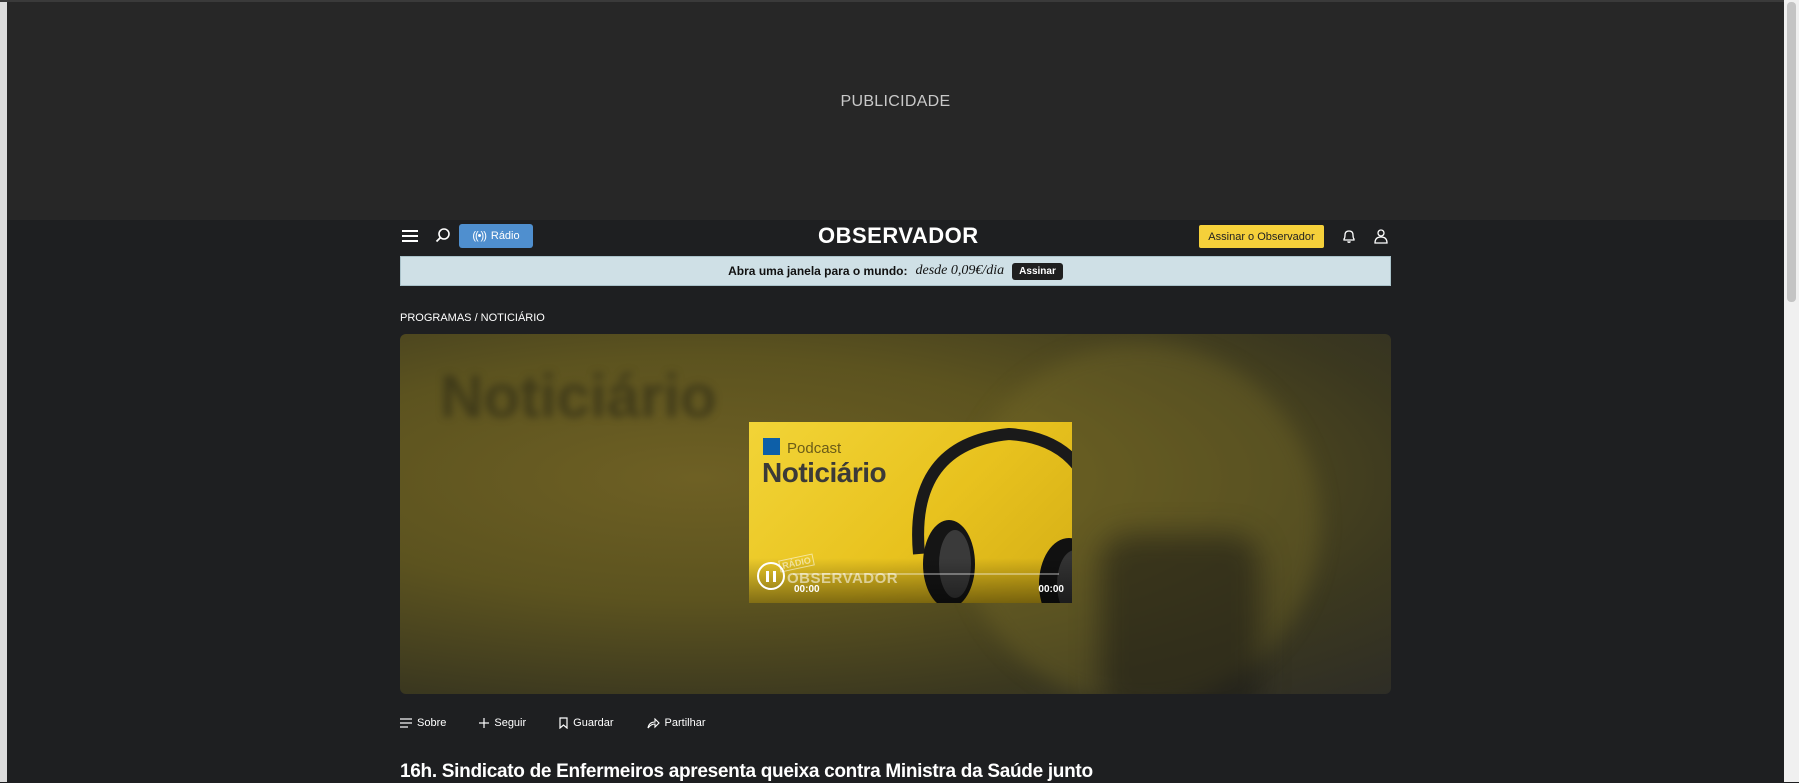 This screenshot has height=783, width=1799. I want to click on ad-label: PUBLICIDADE, so click(895, 101).